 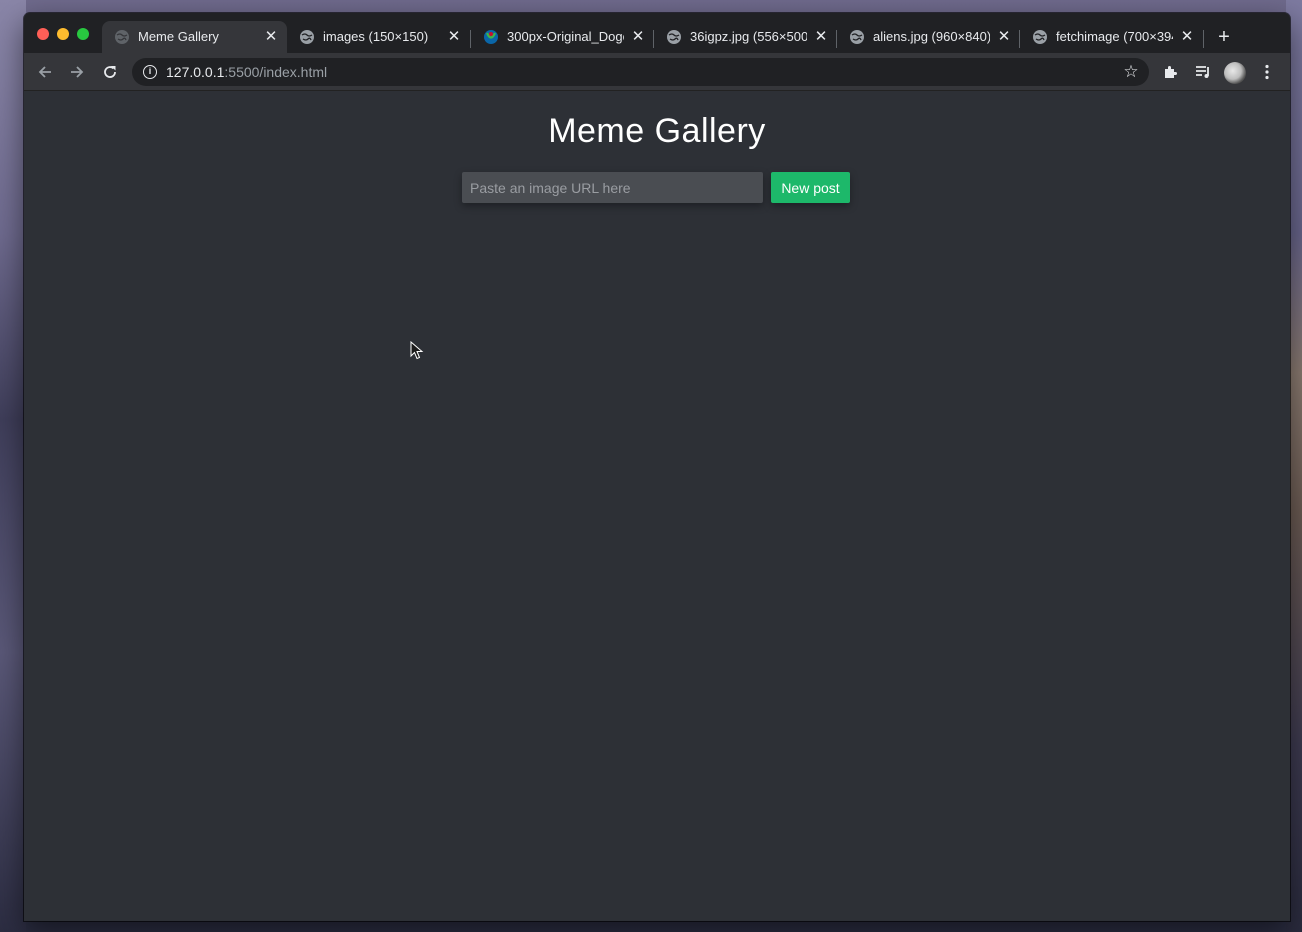 I want to click on page-title: Meme Gallery, so click(x=657, y=131).